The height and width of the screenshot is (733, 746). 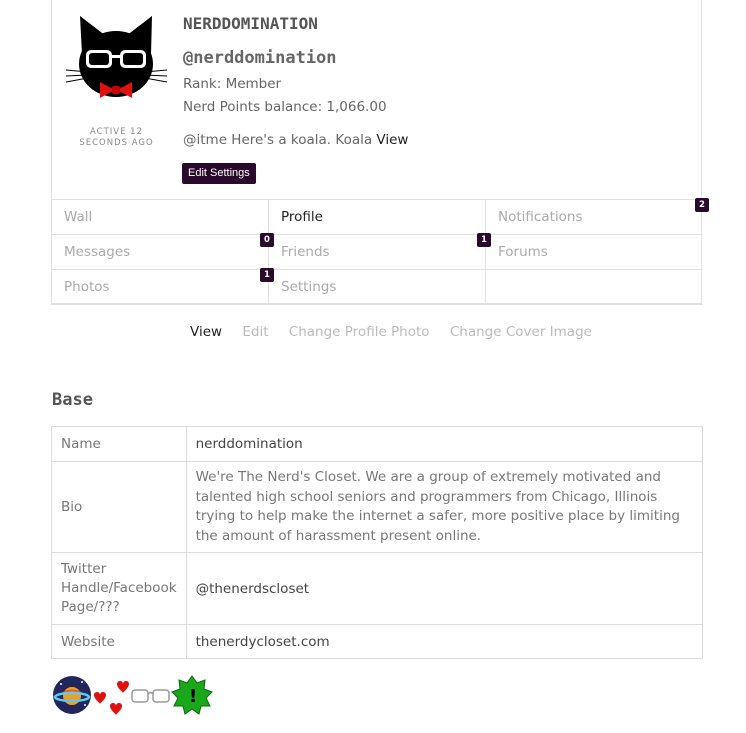 I want to click on field-value: nerddomination, so click(x=444, y=444).